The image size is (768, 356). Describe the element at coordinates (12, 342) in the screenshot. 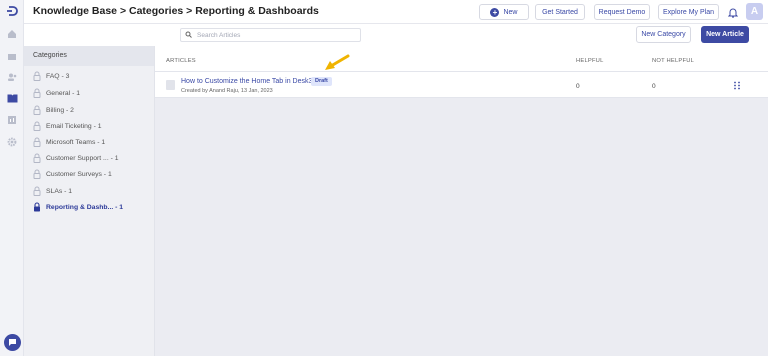

I see `chat-icon` at that location.